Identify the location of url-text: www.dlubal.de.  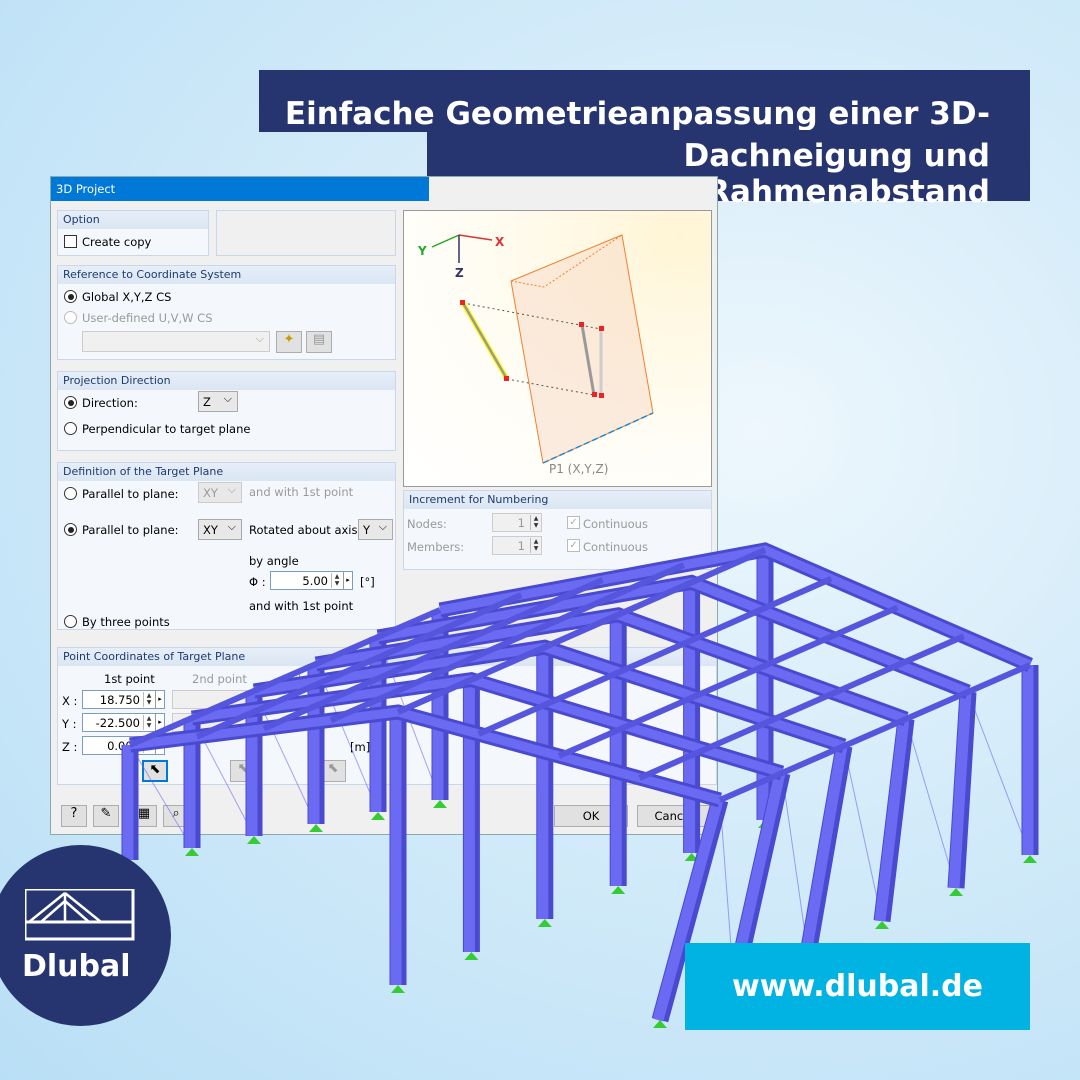
(857, 986).